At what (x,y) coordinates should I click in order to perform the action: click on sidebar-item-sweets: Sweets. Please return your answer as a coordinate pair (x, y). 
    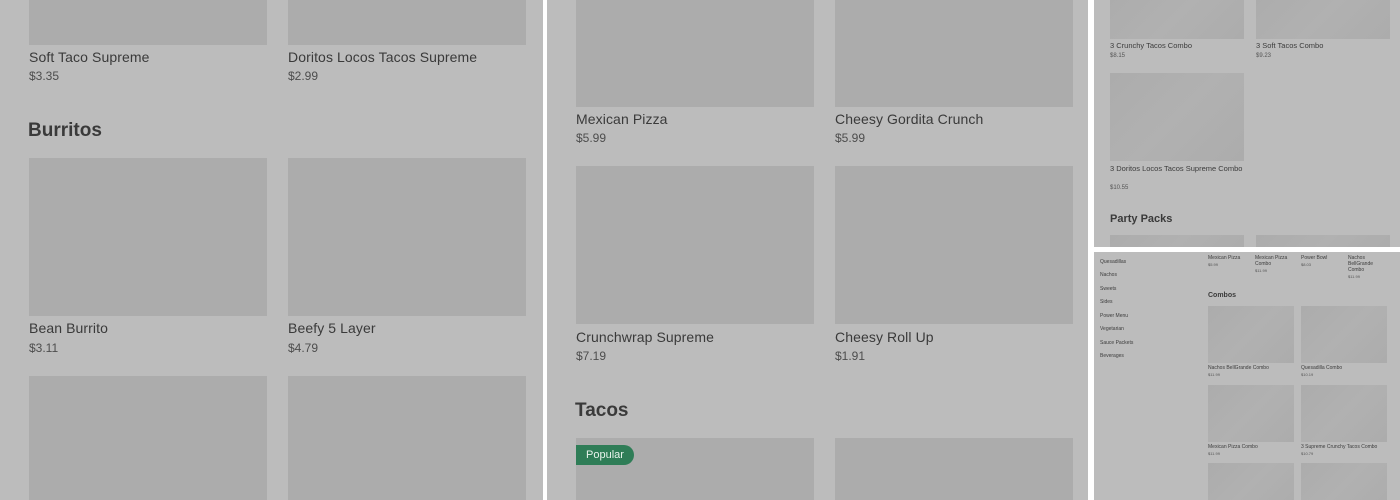
    Looking at the image, I should click on (1108, 289).